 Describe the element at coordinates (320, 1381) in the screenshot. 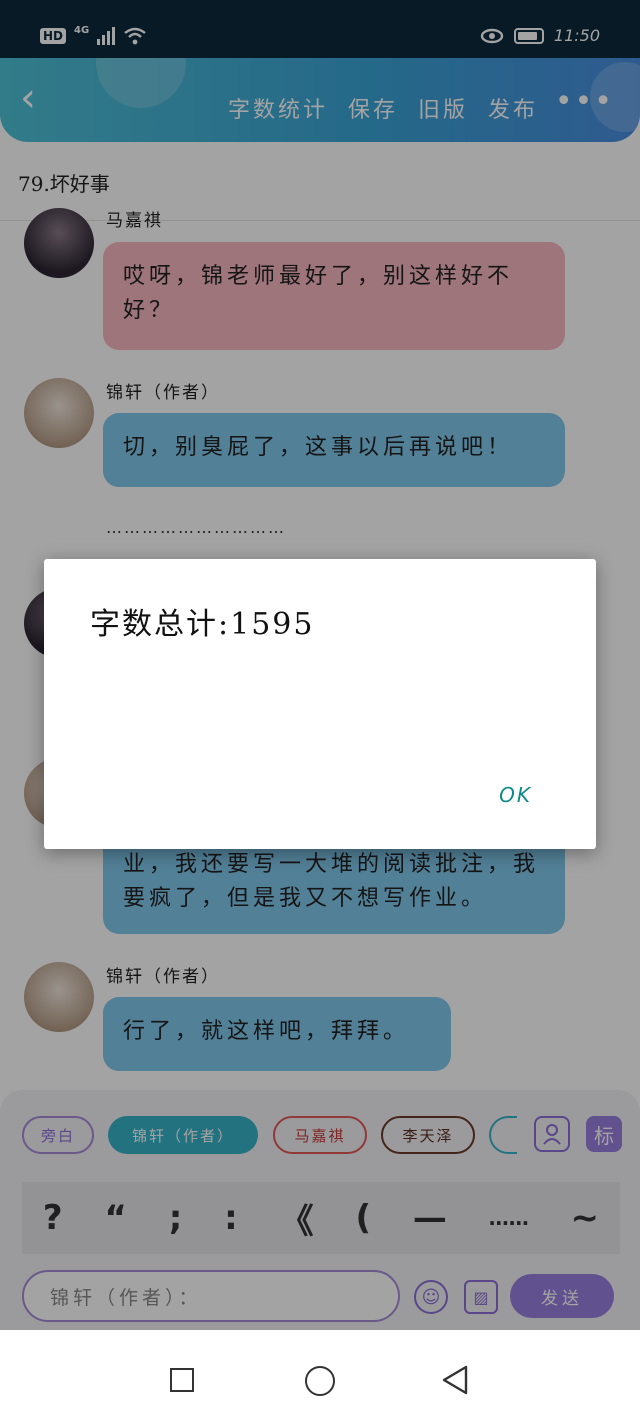

I see `home-icon` at that location.